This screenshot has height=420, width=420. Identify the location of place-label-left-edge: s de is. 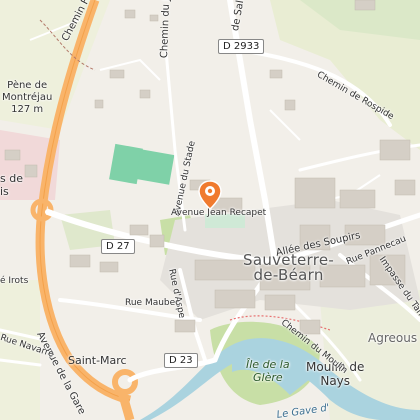
(11, 185).